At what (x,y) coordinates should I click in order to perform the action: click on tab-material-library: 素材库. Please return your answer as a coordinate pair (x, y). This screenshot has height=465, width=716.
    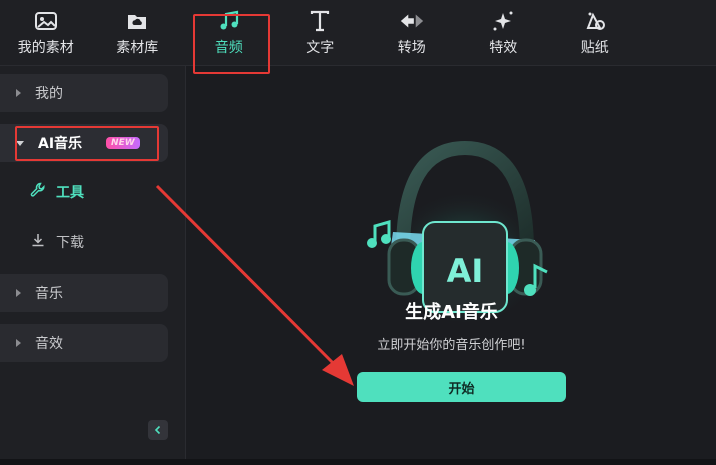
    Looking at the image, I should click on (138, 33).